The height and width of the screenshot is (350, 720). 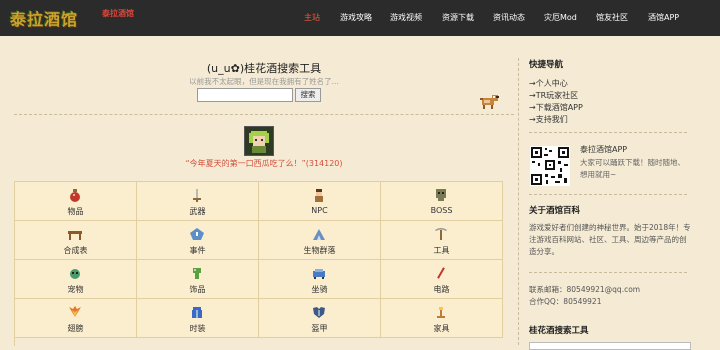 I want to click on about-title: 关于酒馆百科, so click(x=555, y=211).